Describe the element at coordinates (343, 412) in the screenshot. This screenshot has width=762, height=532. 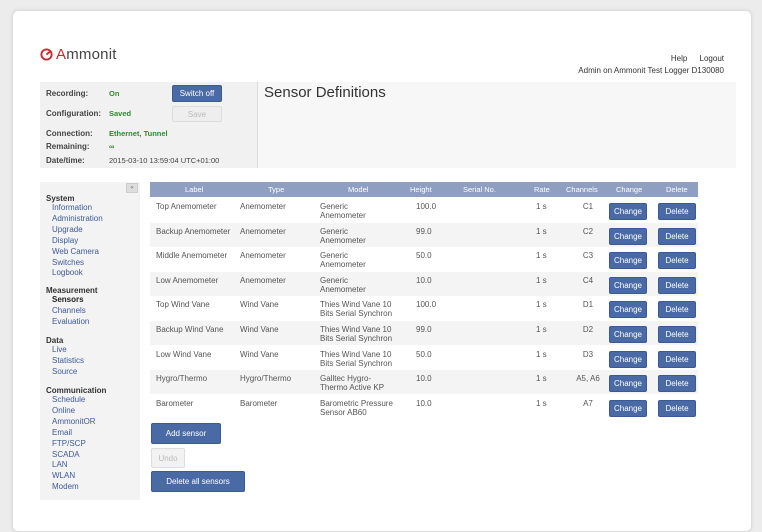
I see `cell-model-line: Sensor AB60` at that location.